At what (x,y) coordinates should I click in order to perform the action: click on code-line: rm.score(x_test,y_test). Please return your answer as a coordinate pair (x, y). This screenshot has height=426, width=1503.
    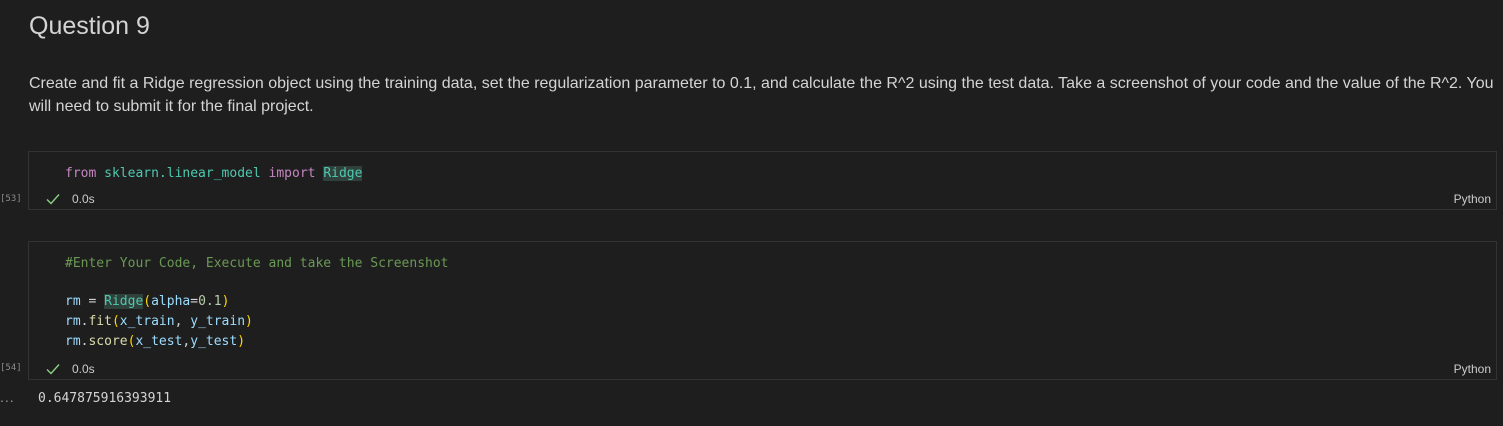
    Looking at the image, I should click on (155, 341).